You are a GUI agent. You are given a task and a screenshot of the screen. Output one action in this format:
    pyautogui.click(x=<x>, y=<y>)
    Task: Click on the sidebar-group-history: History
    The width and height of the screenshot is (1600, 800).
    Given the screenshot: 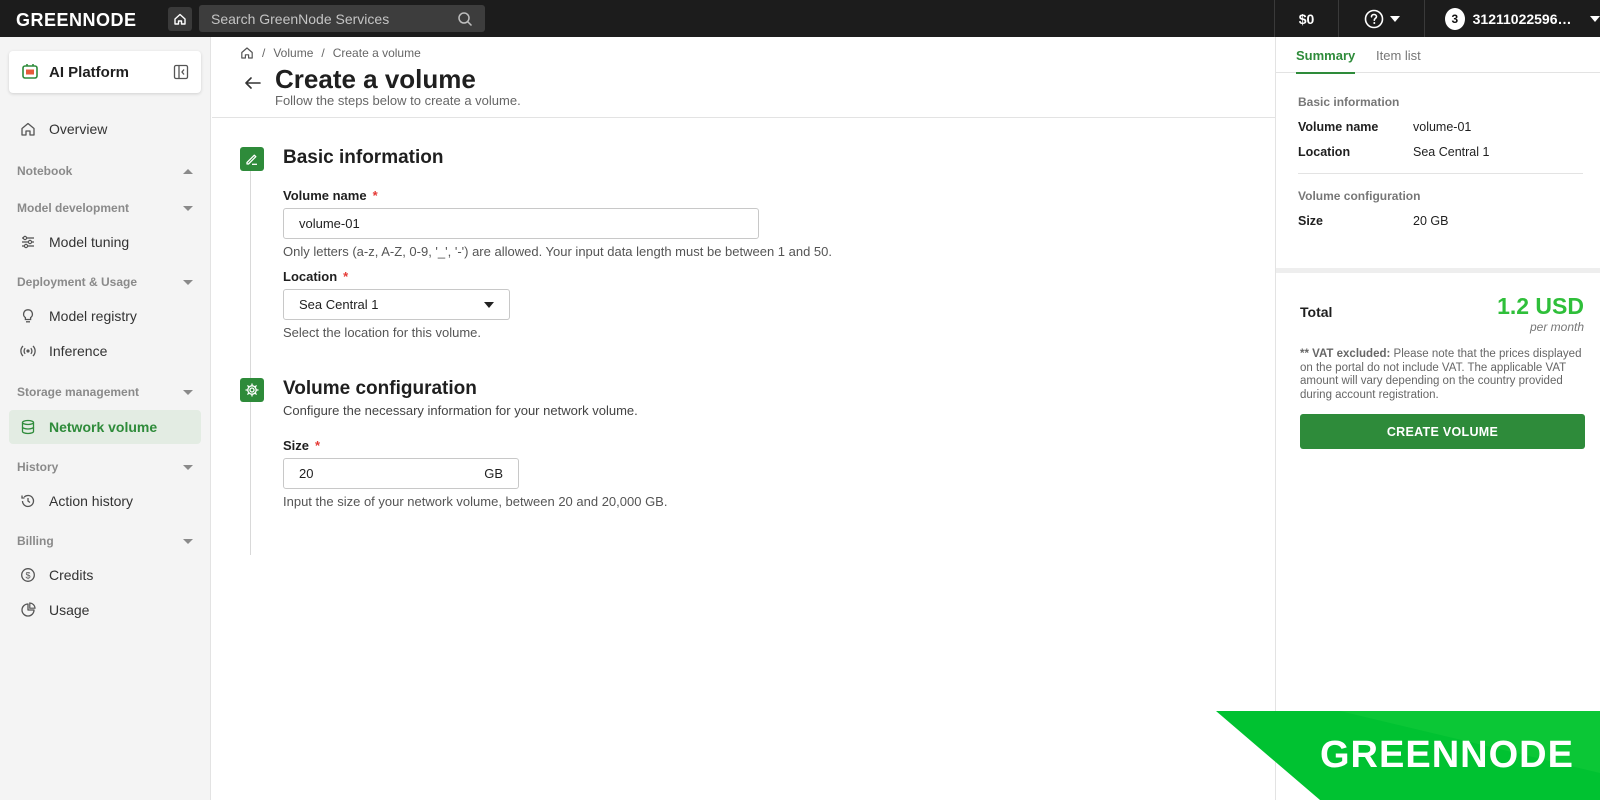 What is the action you would take?
    pyautogui.click(x=105, y=467)
    